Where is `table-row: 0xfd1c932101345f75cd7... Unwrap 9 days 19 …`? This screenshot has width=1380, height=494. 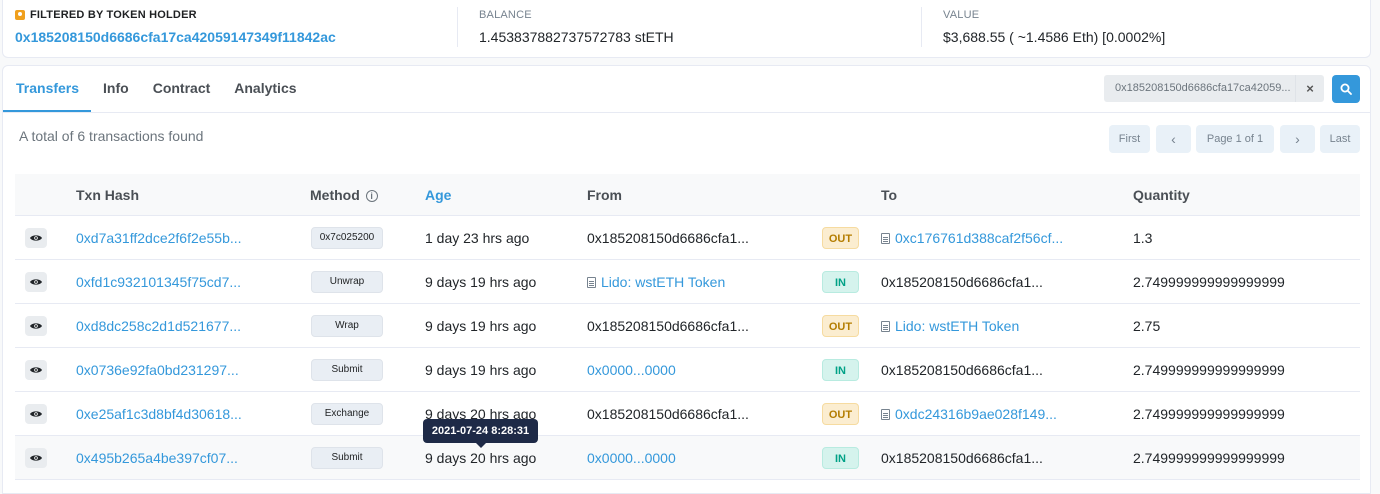
table-row: 0xfd1c932101345f75cd7... Unwrap 9 days 19 … is located at coordinates (687, 282).